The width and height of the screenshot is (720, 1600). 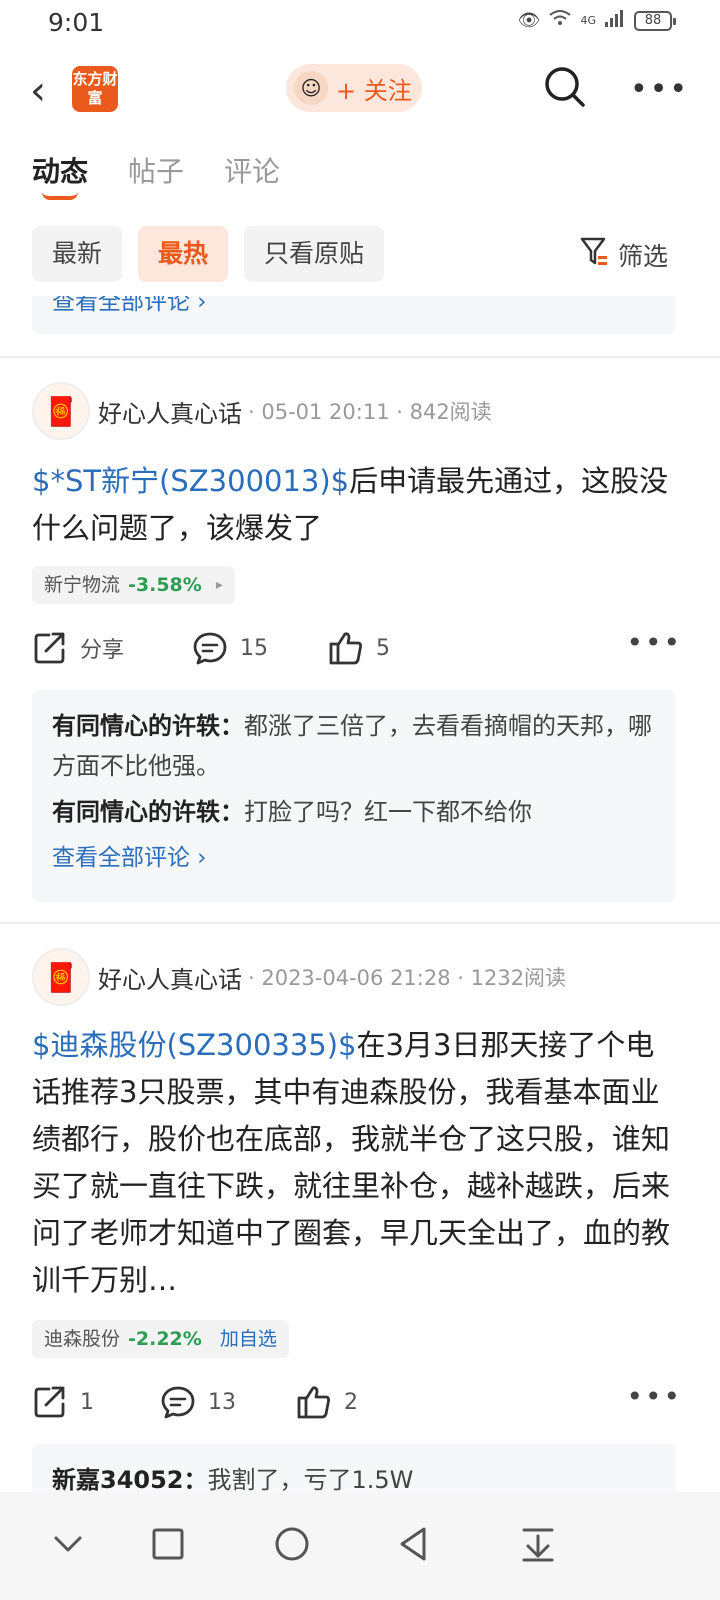 I want to click on like-button: 2, so click(x=327, y=1402).